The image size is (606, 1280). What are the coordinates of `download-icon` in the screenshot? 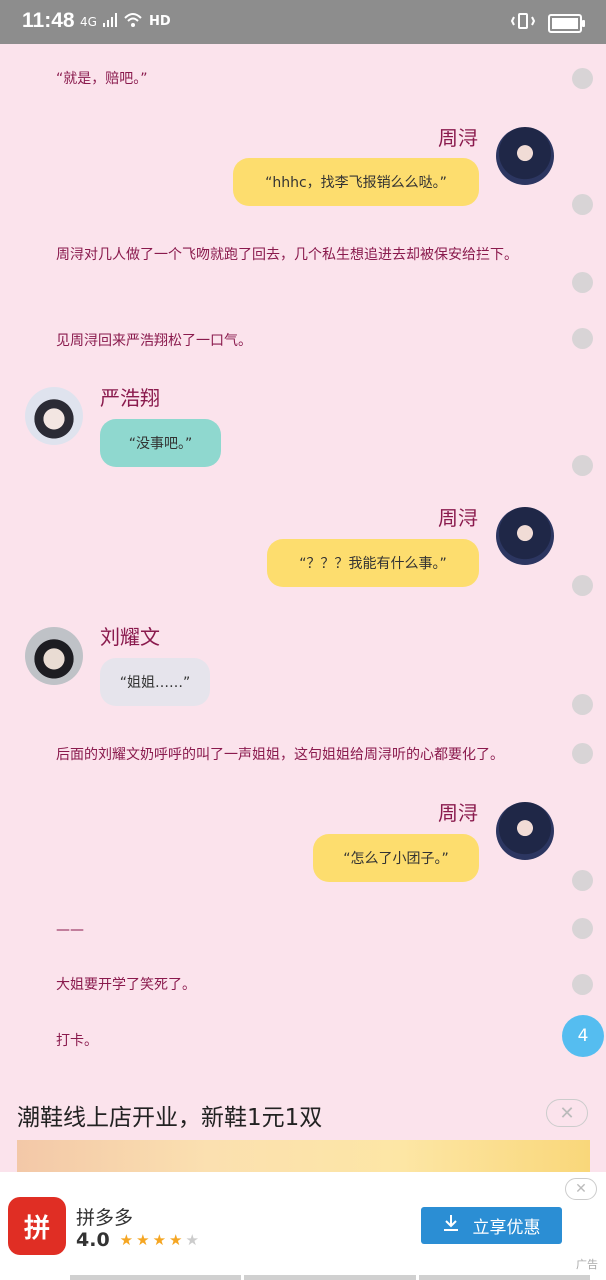 It's located at (451, 1225).